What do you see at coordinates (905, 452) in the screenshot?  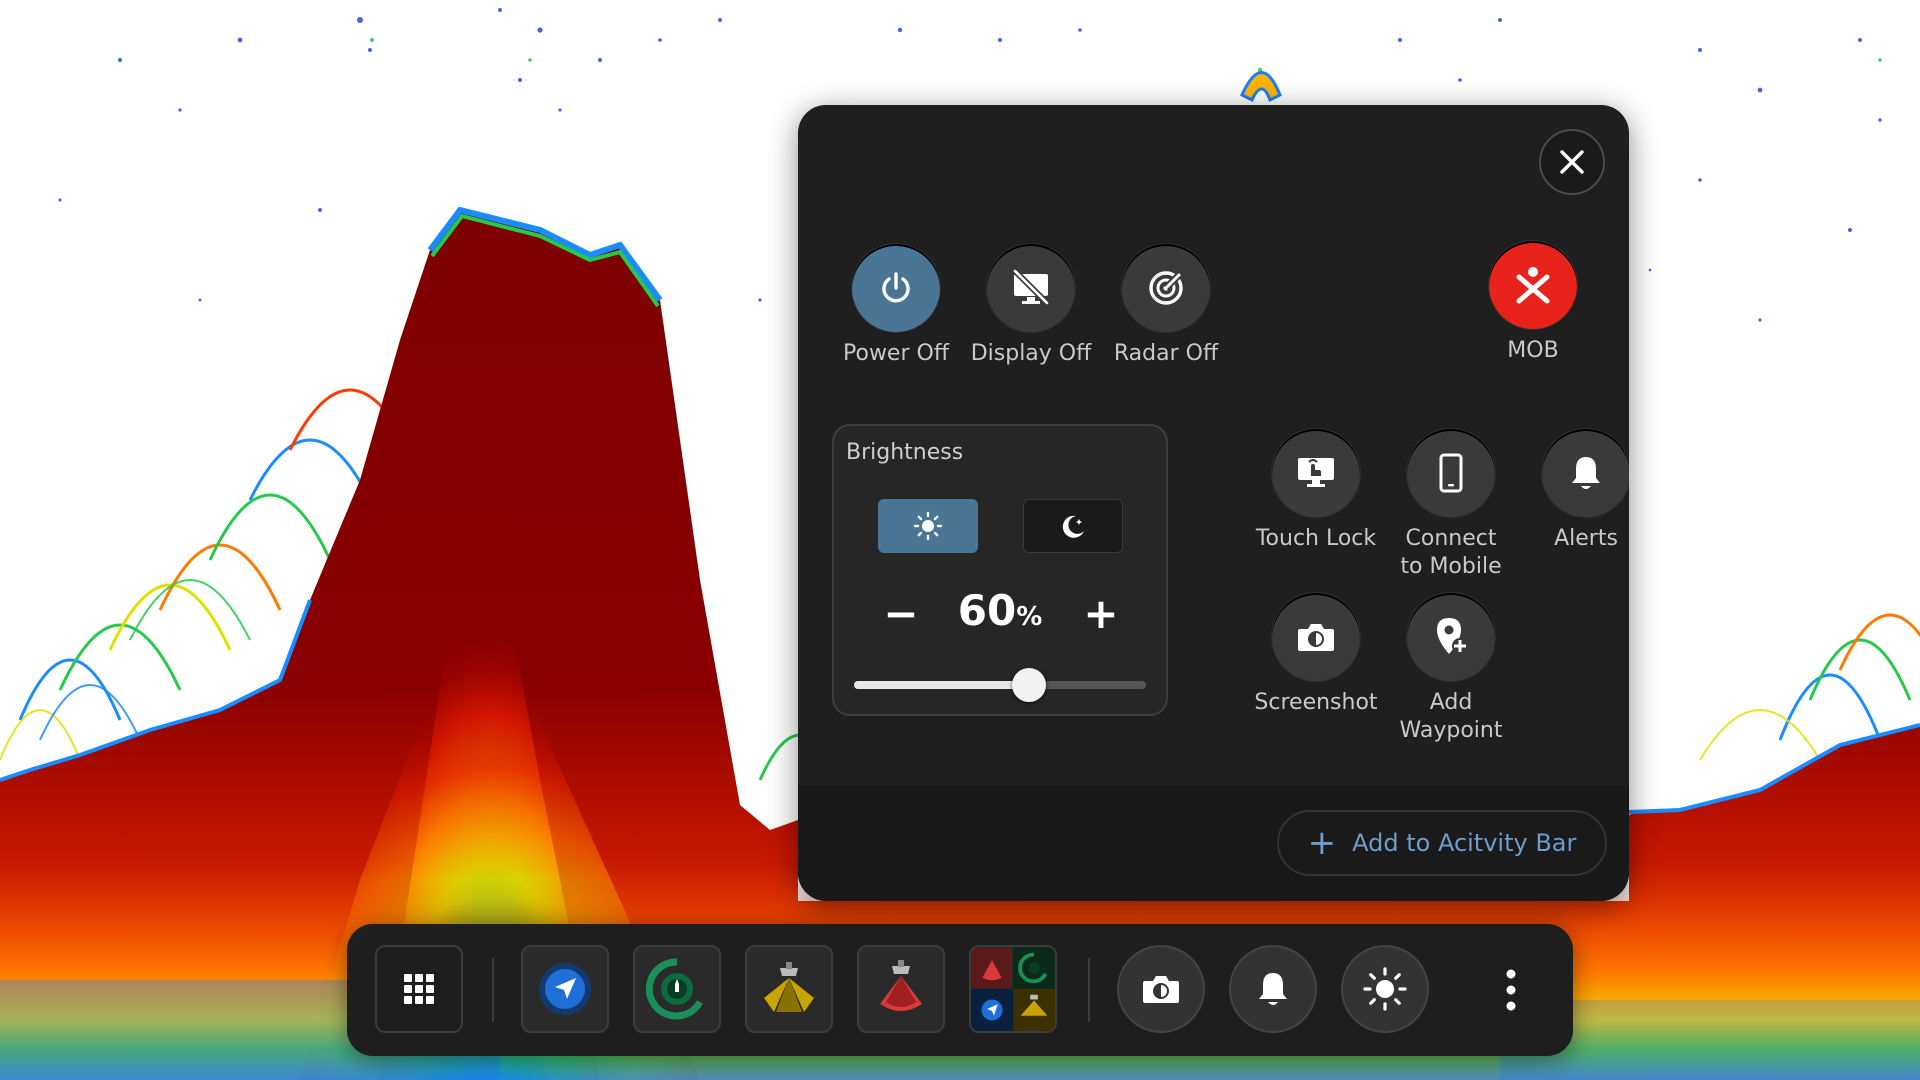 I see `brightness-title: Brightness` at bounding box center [905, 452].